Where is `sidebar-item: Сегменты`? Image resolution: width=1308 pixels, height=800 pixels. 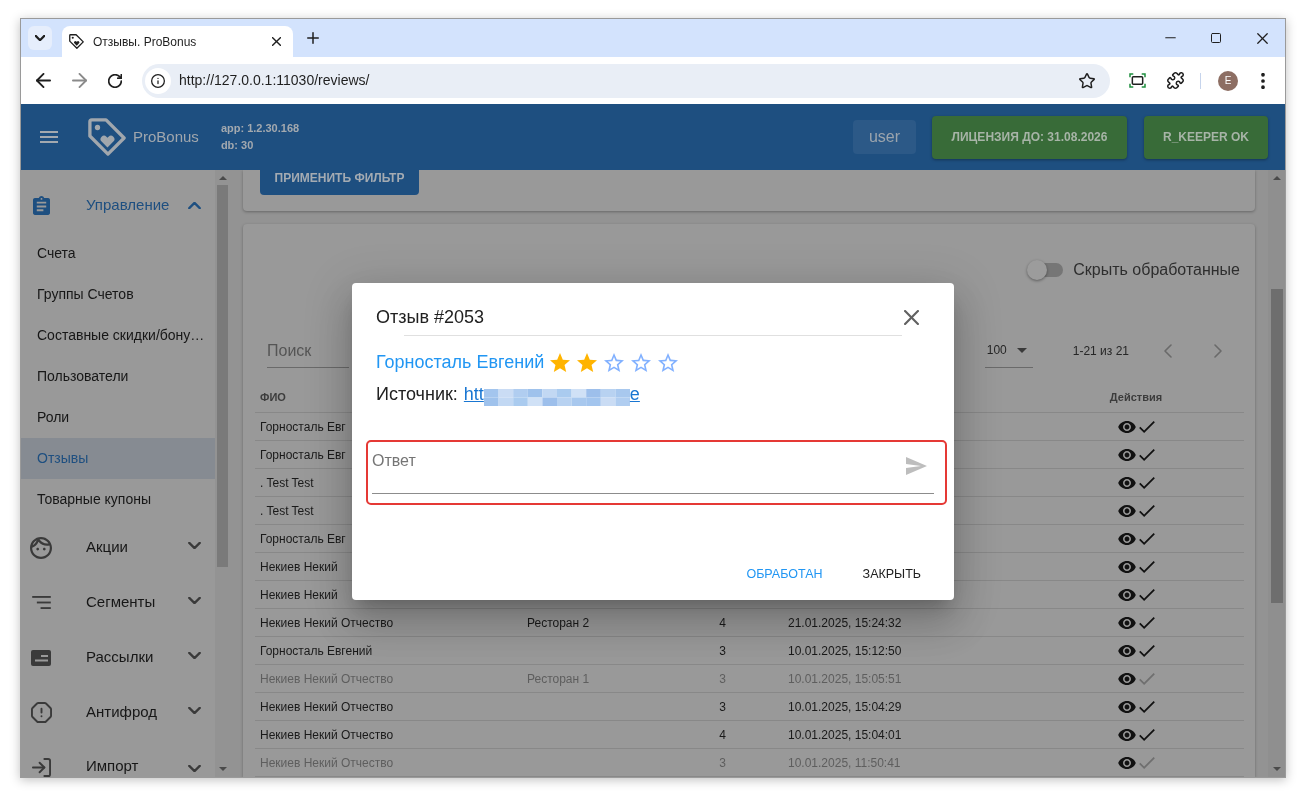
sidebar-item: Сегменты is located at coordinates (118, 602).